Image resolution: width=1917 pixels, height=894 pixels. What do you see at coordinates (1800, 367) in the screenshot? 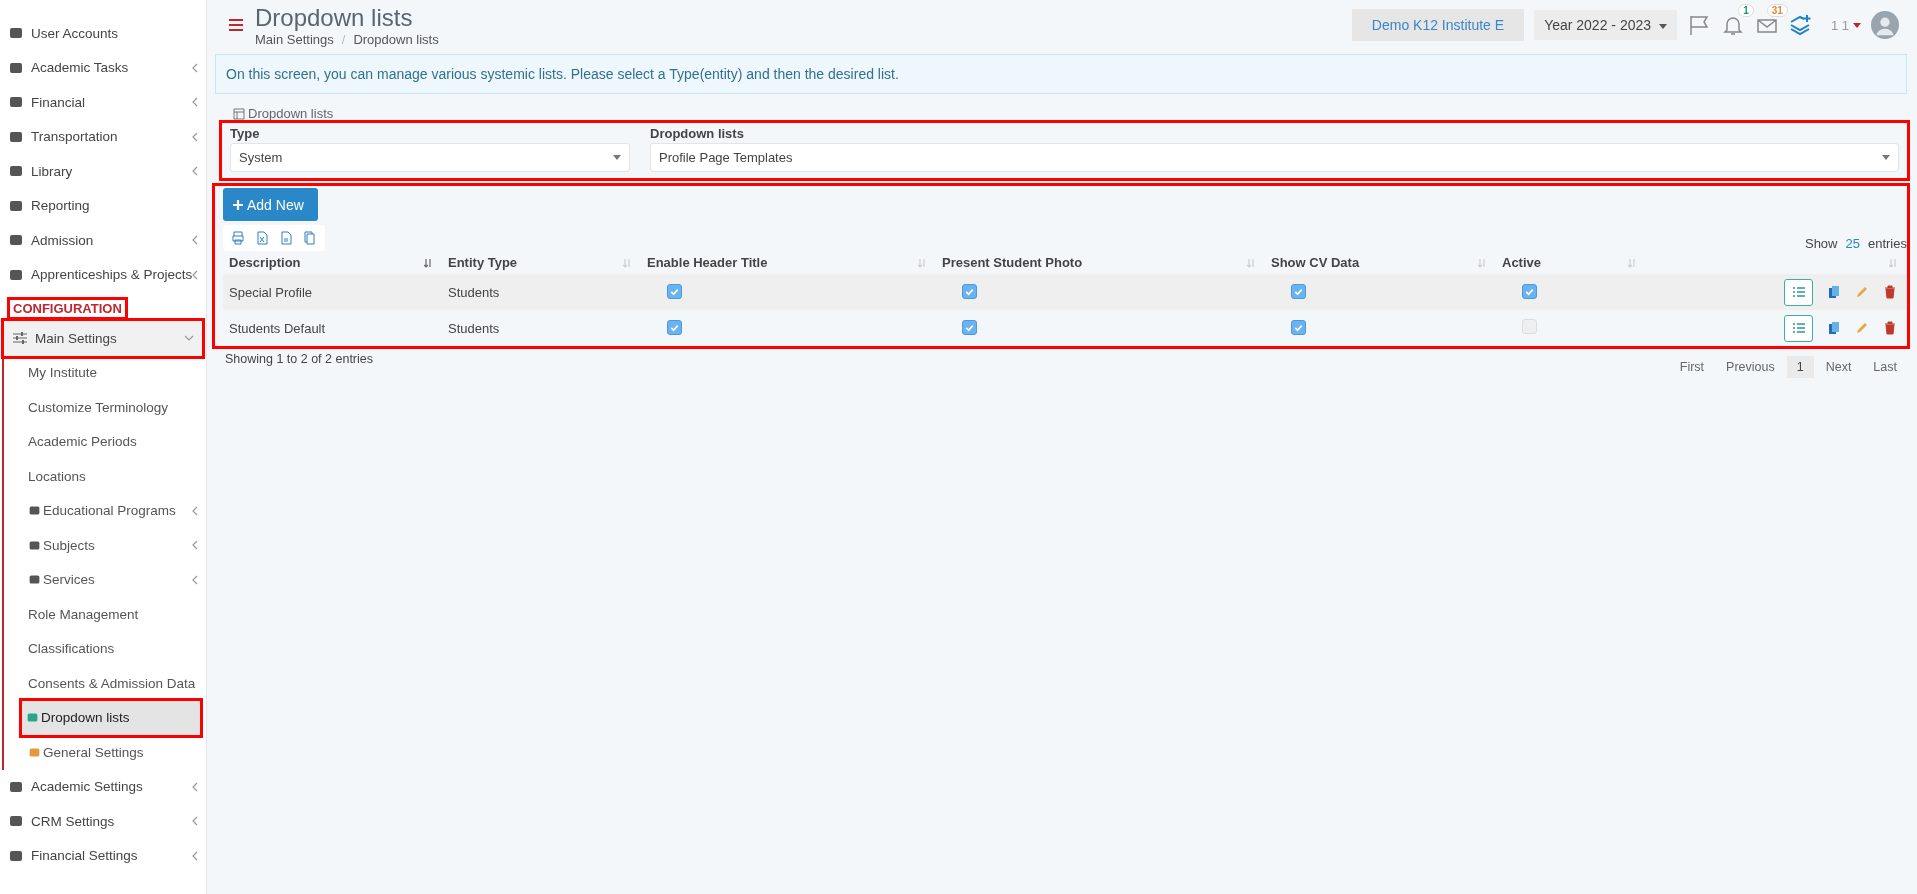
I see `pagination-button: 1` at bounding box center [1800, 367].